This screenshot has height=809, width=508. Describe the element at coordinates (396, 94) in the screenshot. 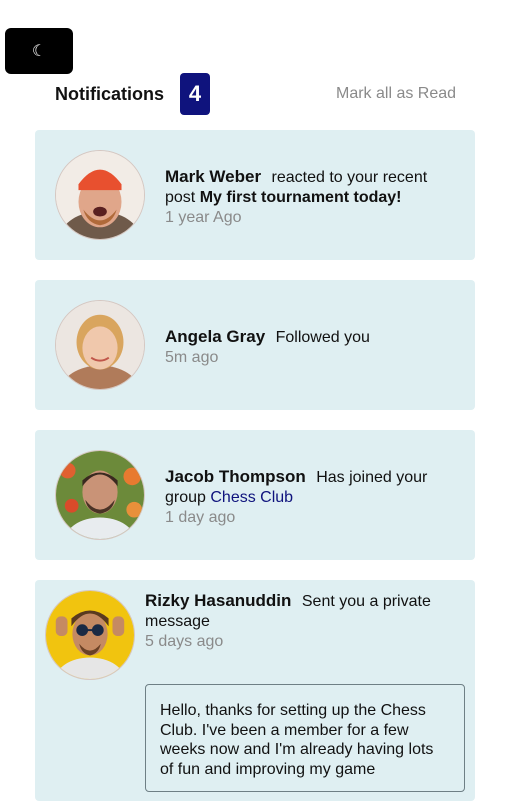

I see `mark-all-read-button: Mark all as Read` at that location.